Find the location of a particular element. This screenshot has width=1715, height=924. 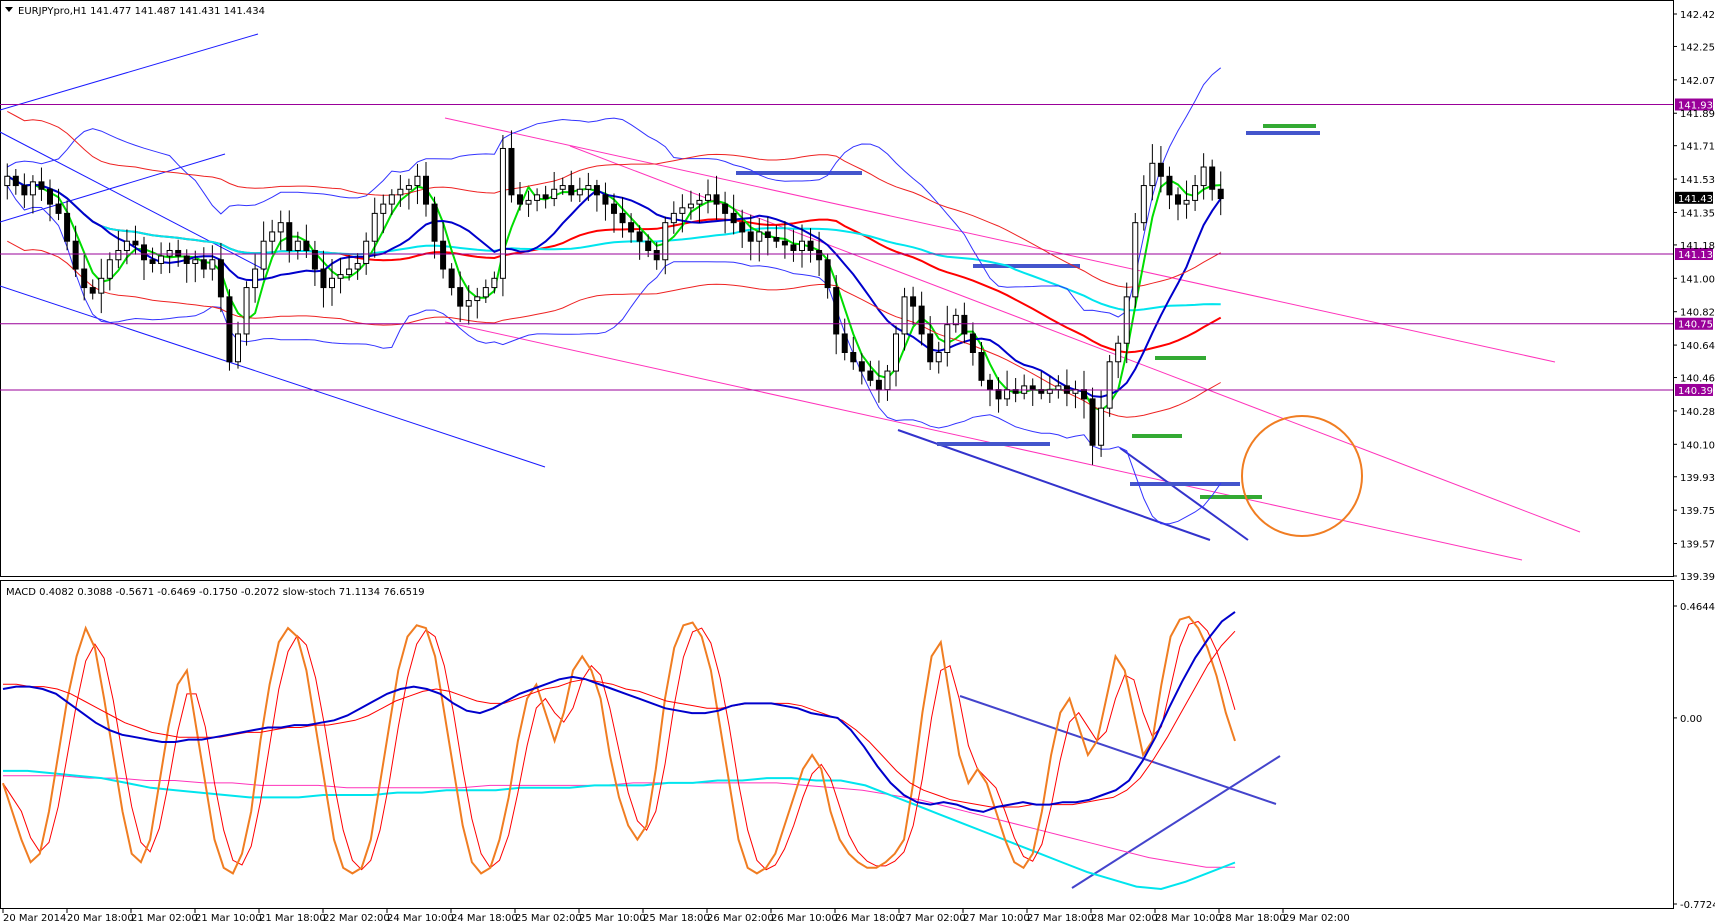

price-tick-label: 140.820 is located at coordinates (1697, 313).